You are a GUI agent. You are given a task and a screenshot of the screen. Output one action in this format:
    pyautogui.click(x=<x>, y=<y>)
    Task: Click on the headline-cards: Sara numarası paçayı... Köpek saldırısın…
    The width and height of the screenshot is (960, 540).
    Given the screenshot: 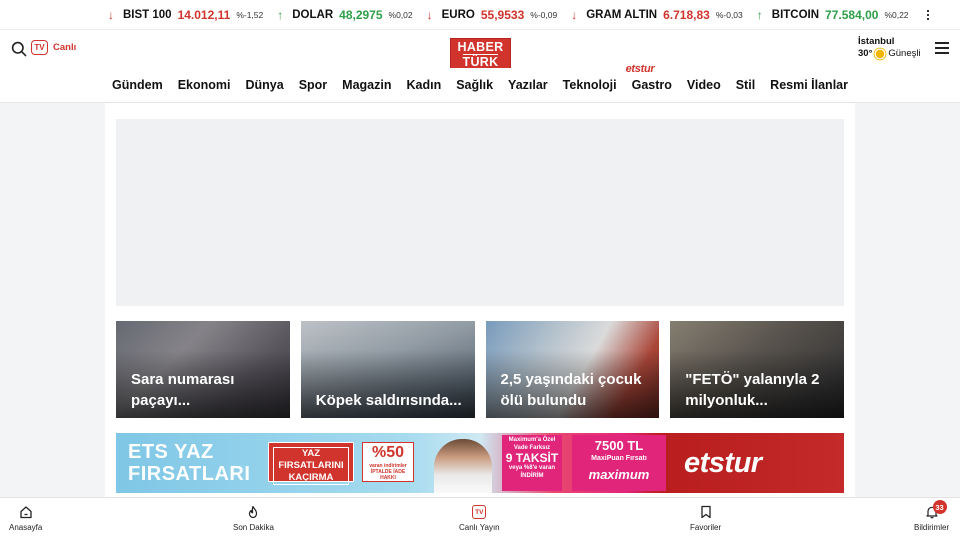 What is the action you would take?
    pyautogui.click(x=480, y=369)
    